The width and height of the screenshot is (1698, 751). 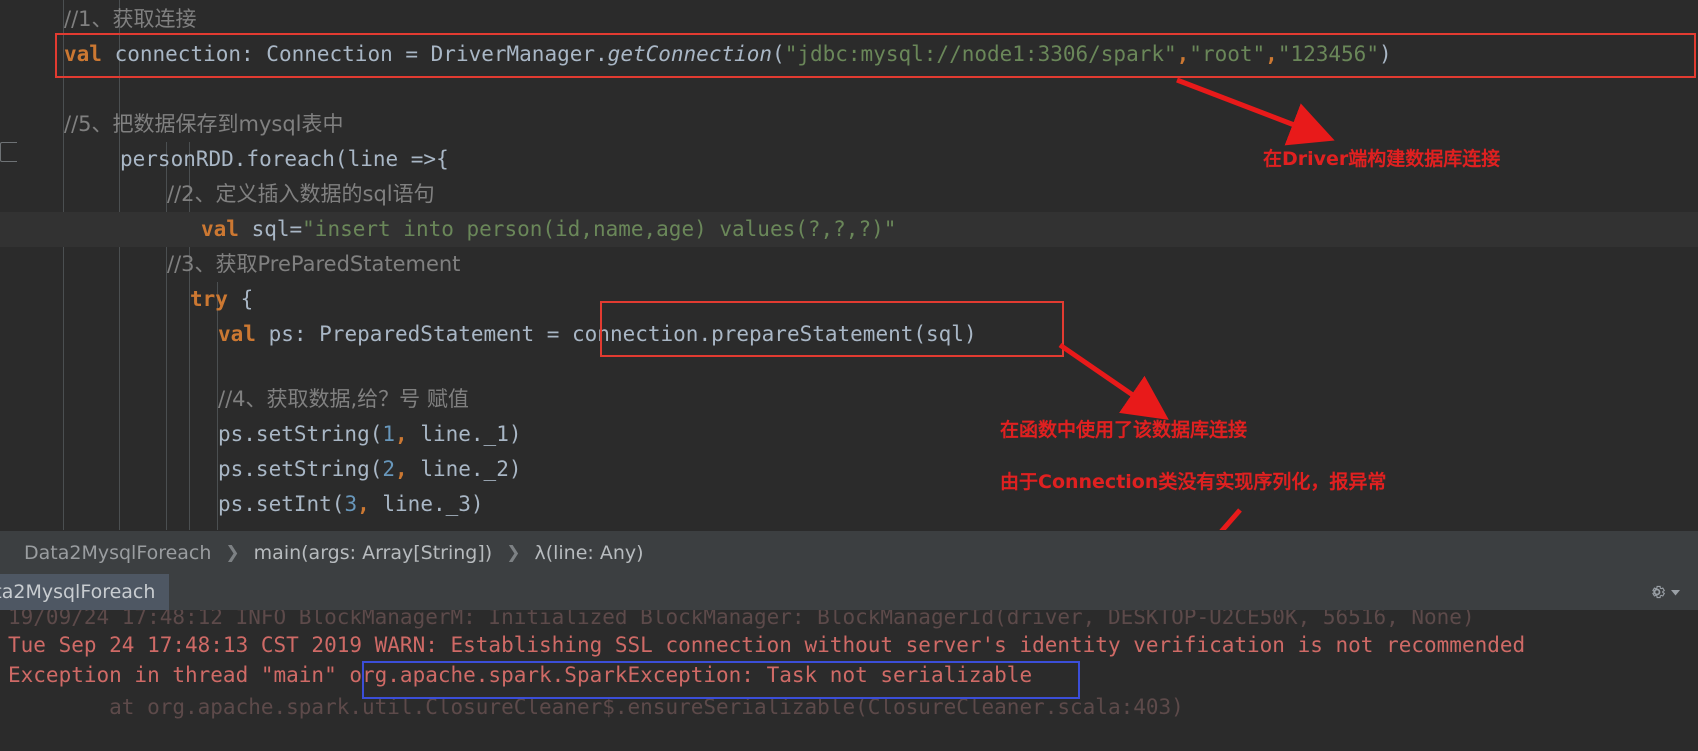 What do you see at coordinates (78, 592) in the screenshot?
I see `console-tab-label: Data2MysqlForeach` at bounding box center [78, 592].